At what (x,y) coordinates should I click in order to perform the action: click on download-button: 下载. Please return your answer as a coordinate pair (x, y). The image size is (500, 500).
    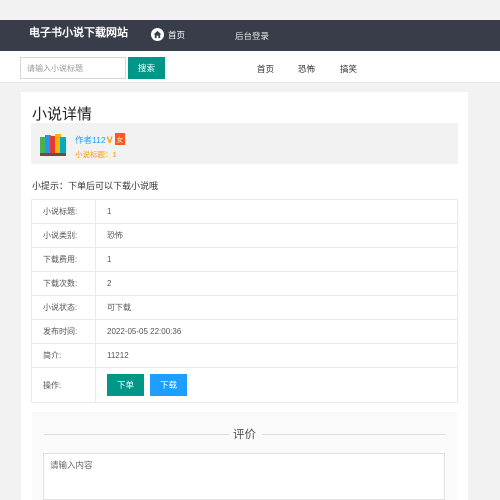
    Looking at the image, I should click on (168, 385).